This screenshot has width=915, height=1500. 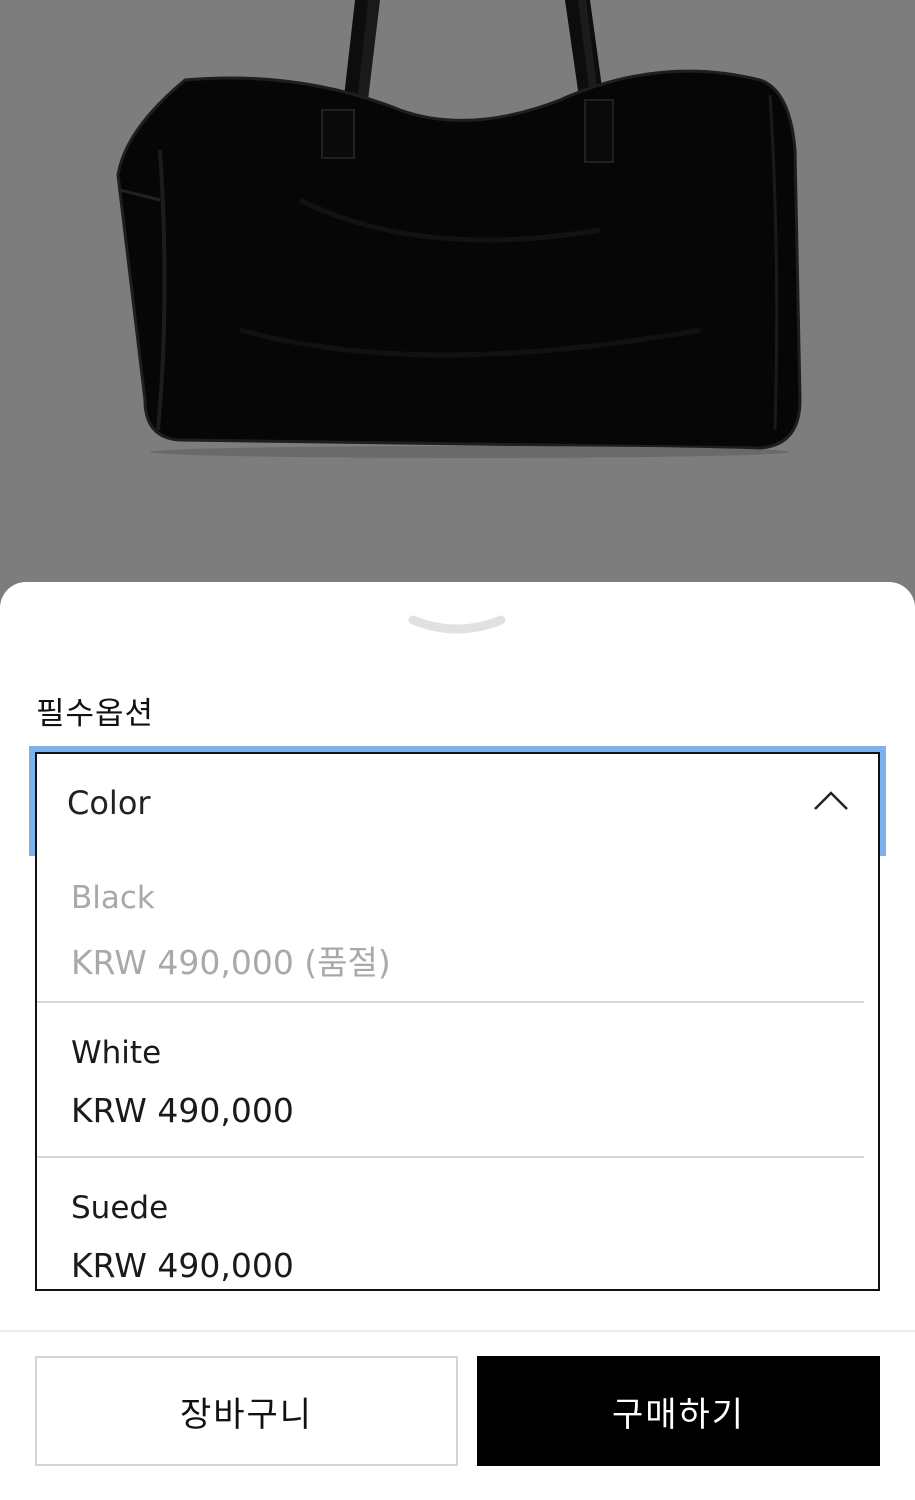 What do you see at coordinates (457, 801) in the screenshot?
I see `color-select: Color` at bounding box center [457, 801].